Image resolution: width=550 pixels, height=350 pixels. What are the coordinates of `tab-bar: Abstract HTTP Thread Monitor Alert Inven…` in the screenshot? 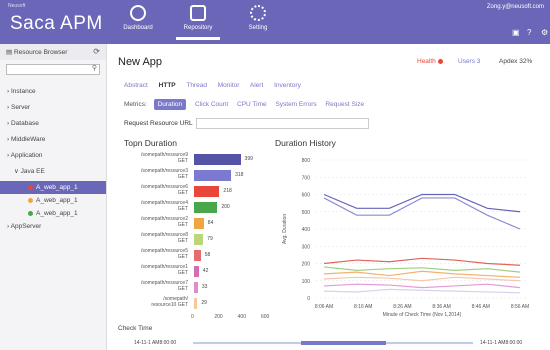 It's located at (217, 85).